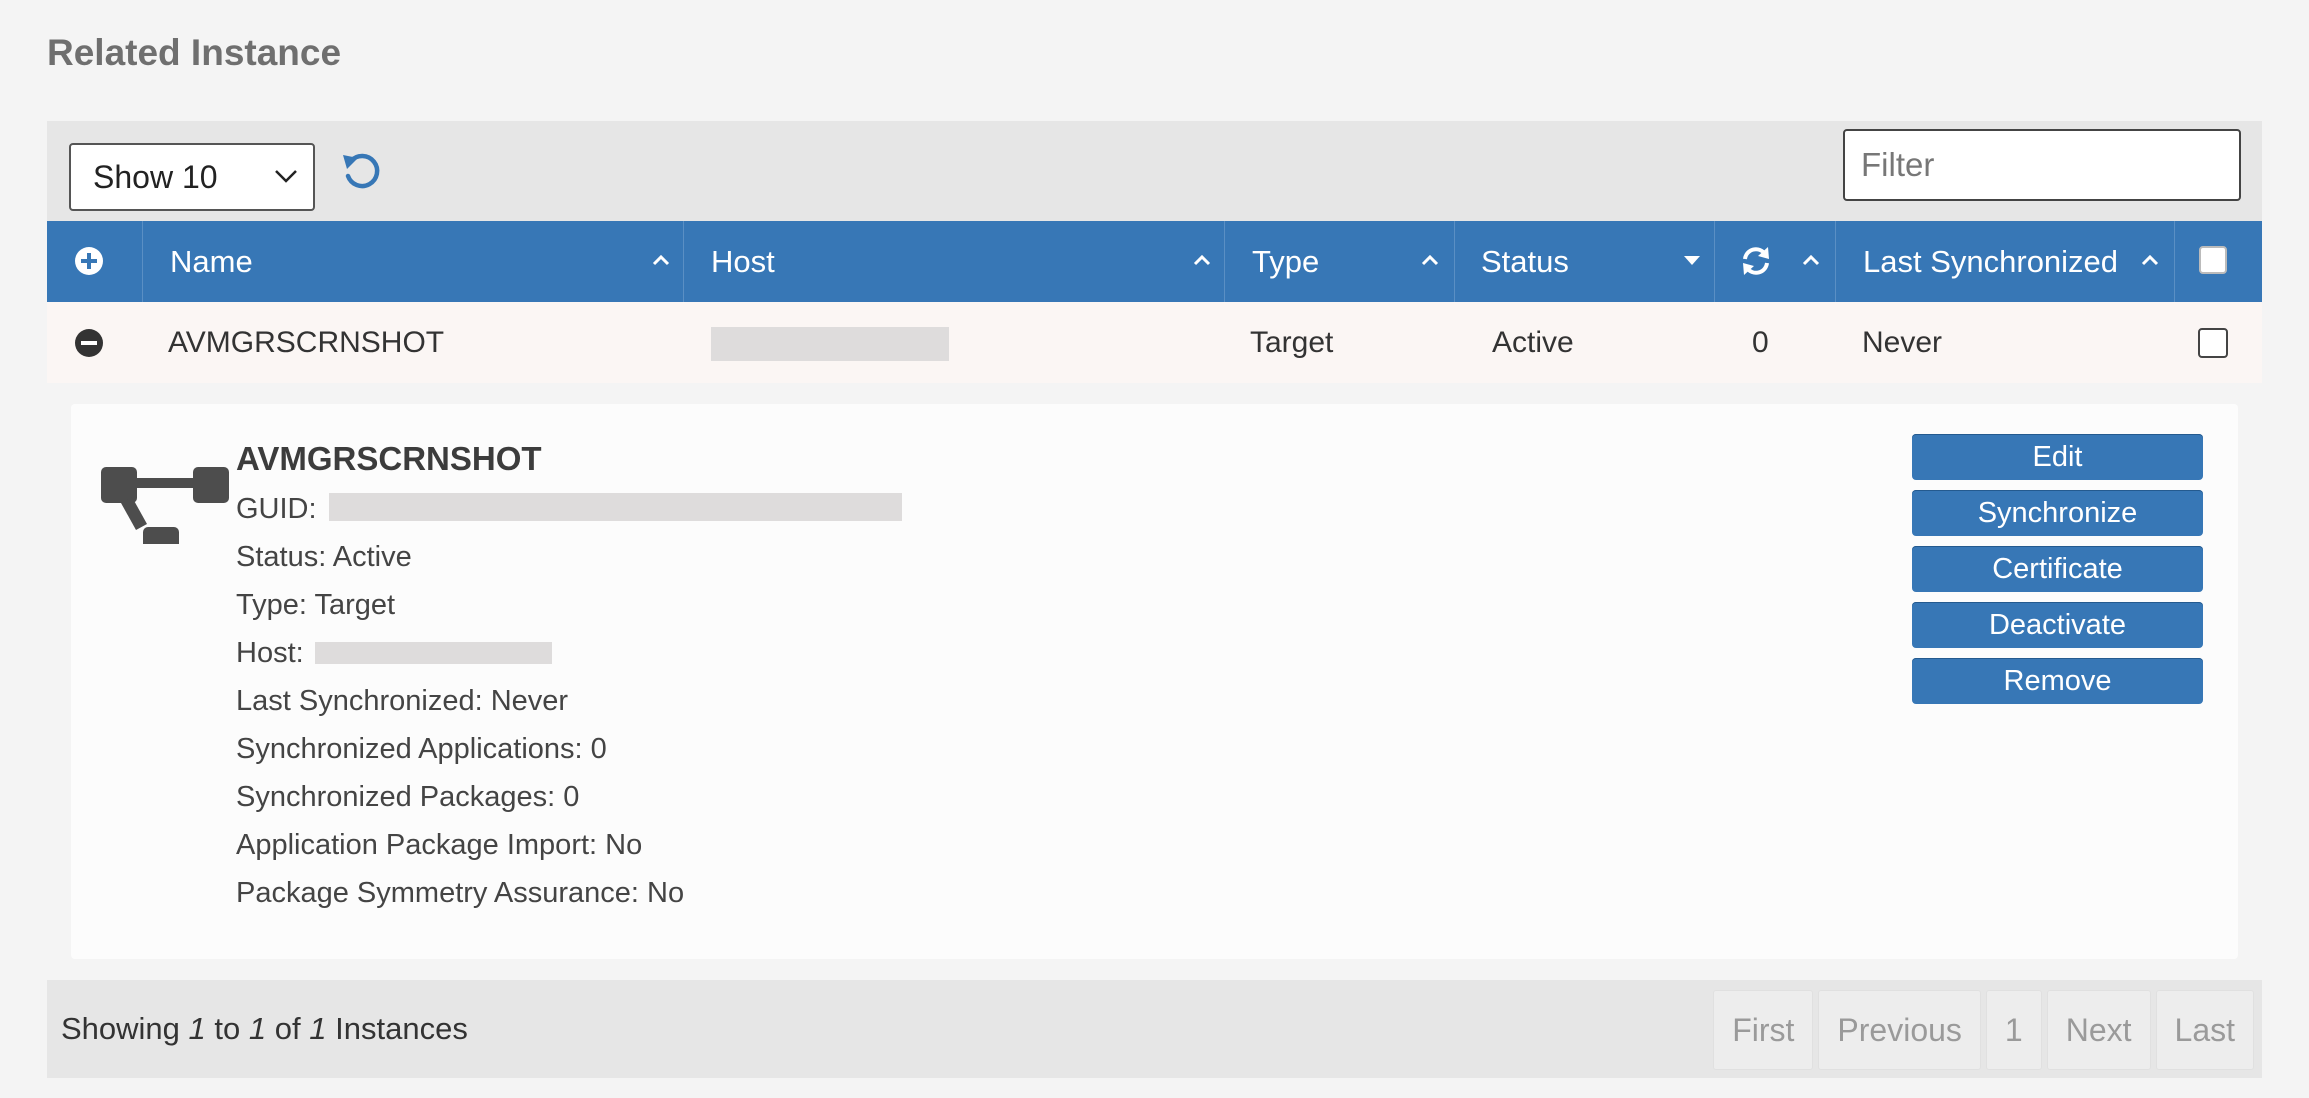  I want to click on column-label-last-synchronized: Last Synchronized, so click(1991, 261).